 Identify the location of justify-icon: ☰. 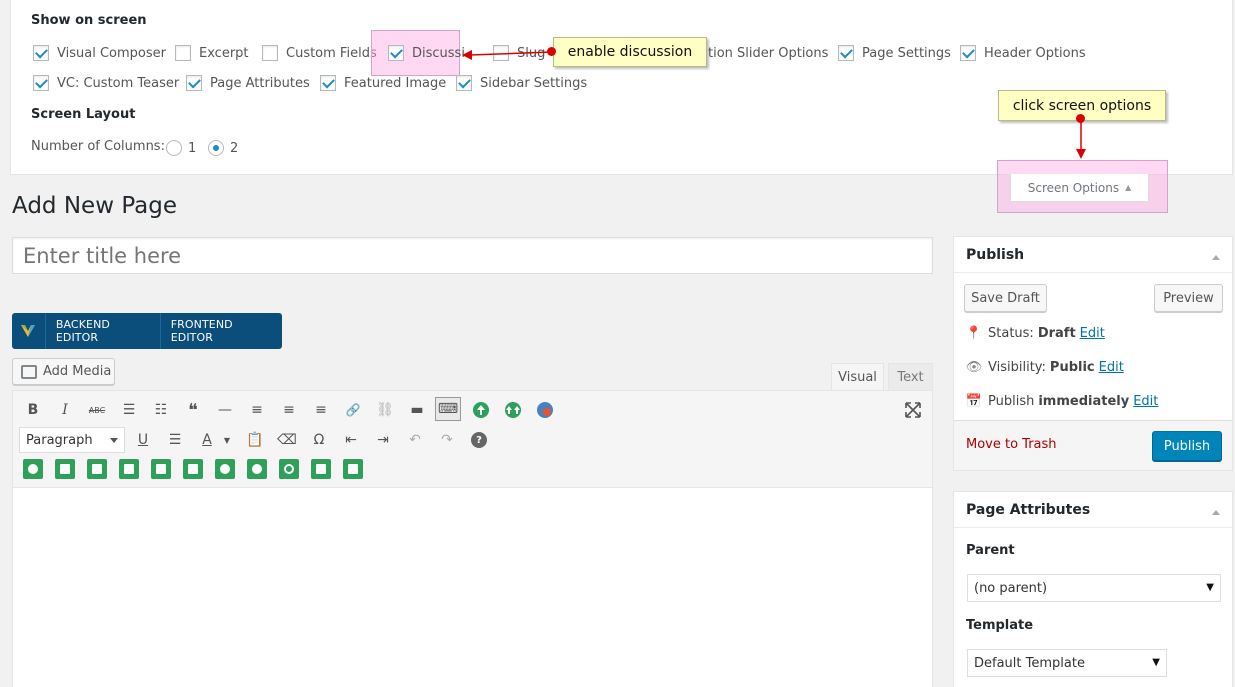
(175, 440).